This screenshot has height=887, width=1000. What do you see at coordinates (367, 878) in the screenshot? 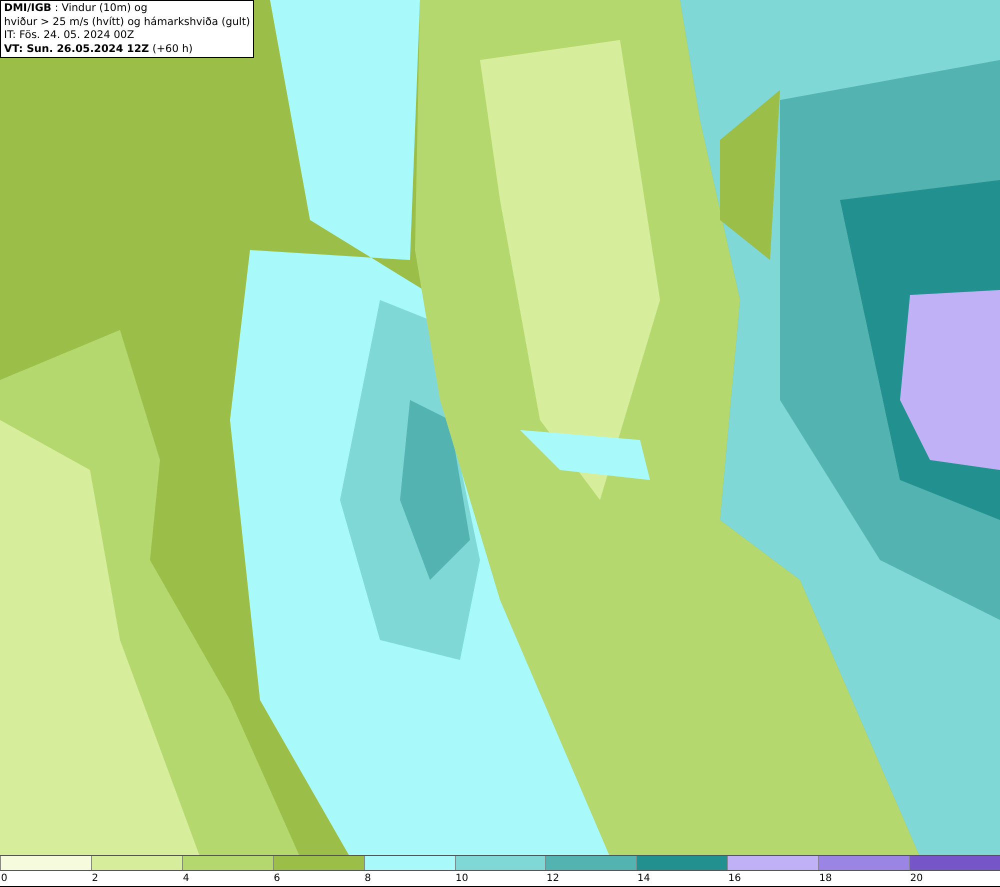
I see `legend-tick-label: 8` at bounding box center [367, 878].